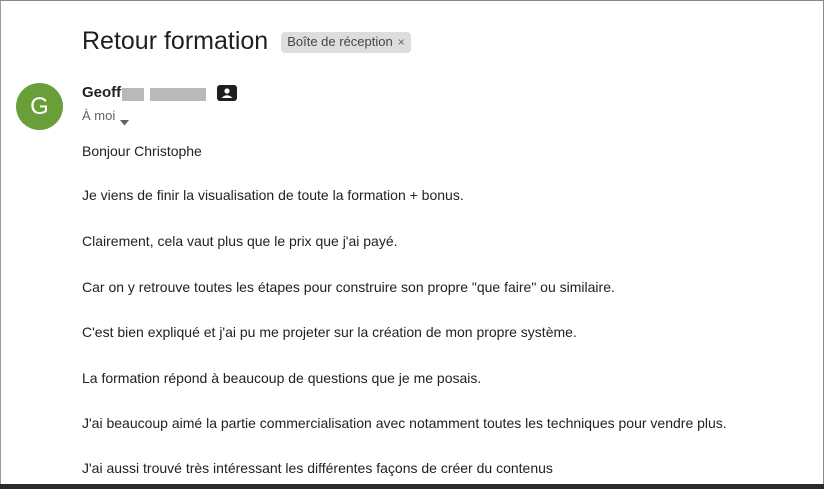  I want to click on recipient-text: À moi, so click(99, 115).